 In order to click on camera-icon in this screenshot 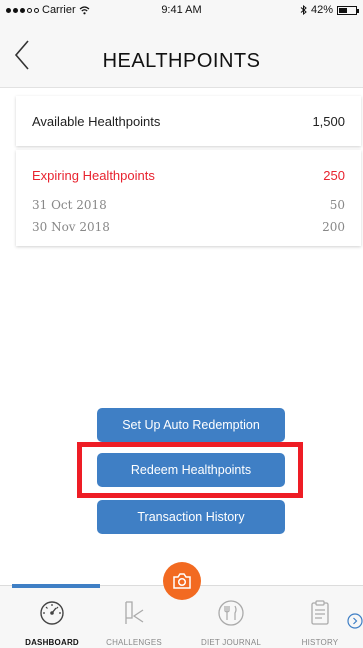, I will do `click(182, 581)`.